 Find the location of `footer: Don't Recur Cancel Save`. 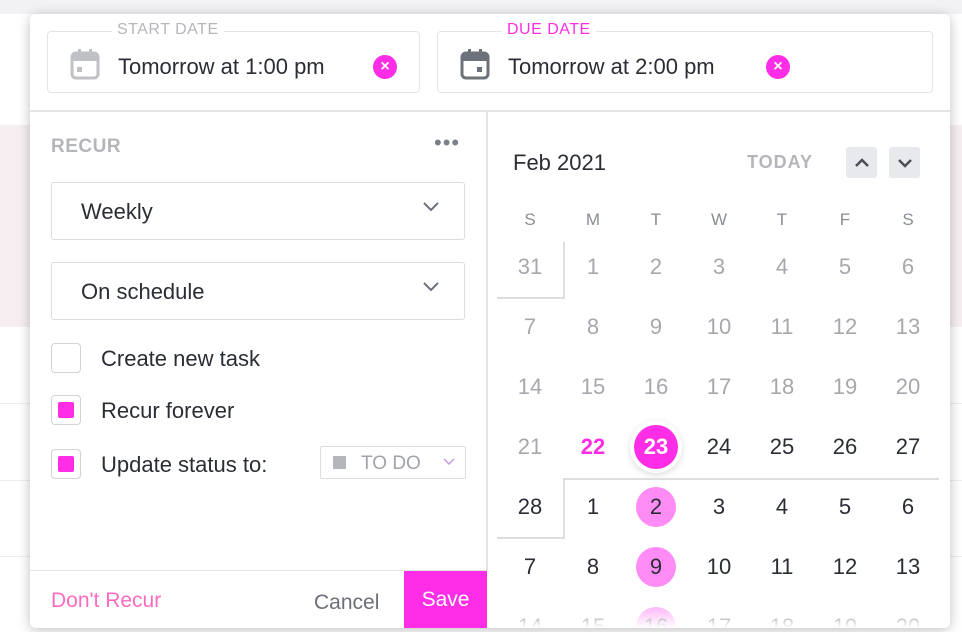

footer: Don't Recur Cancel Save is located at coordinates (258, 599).